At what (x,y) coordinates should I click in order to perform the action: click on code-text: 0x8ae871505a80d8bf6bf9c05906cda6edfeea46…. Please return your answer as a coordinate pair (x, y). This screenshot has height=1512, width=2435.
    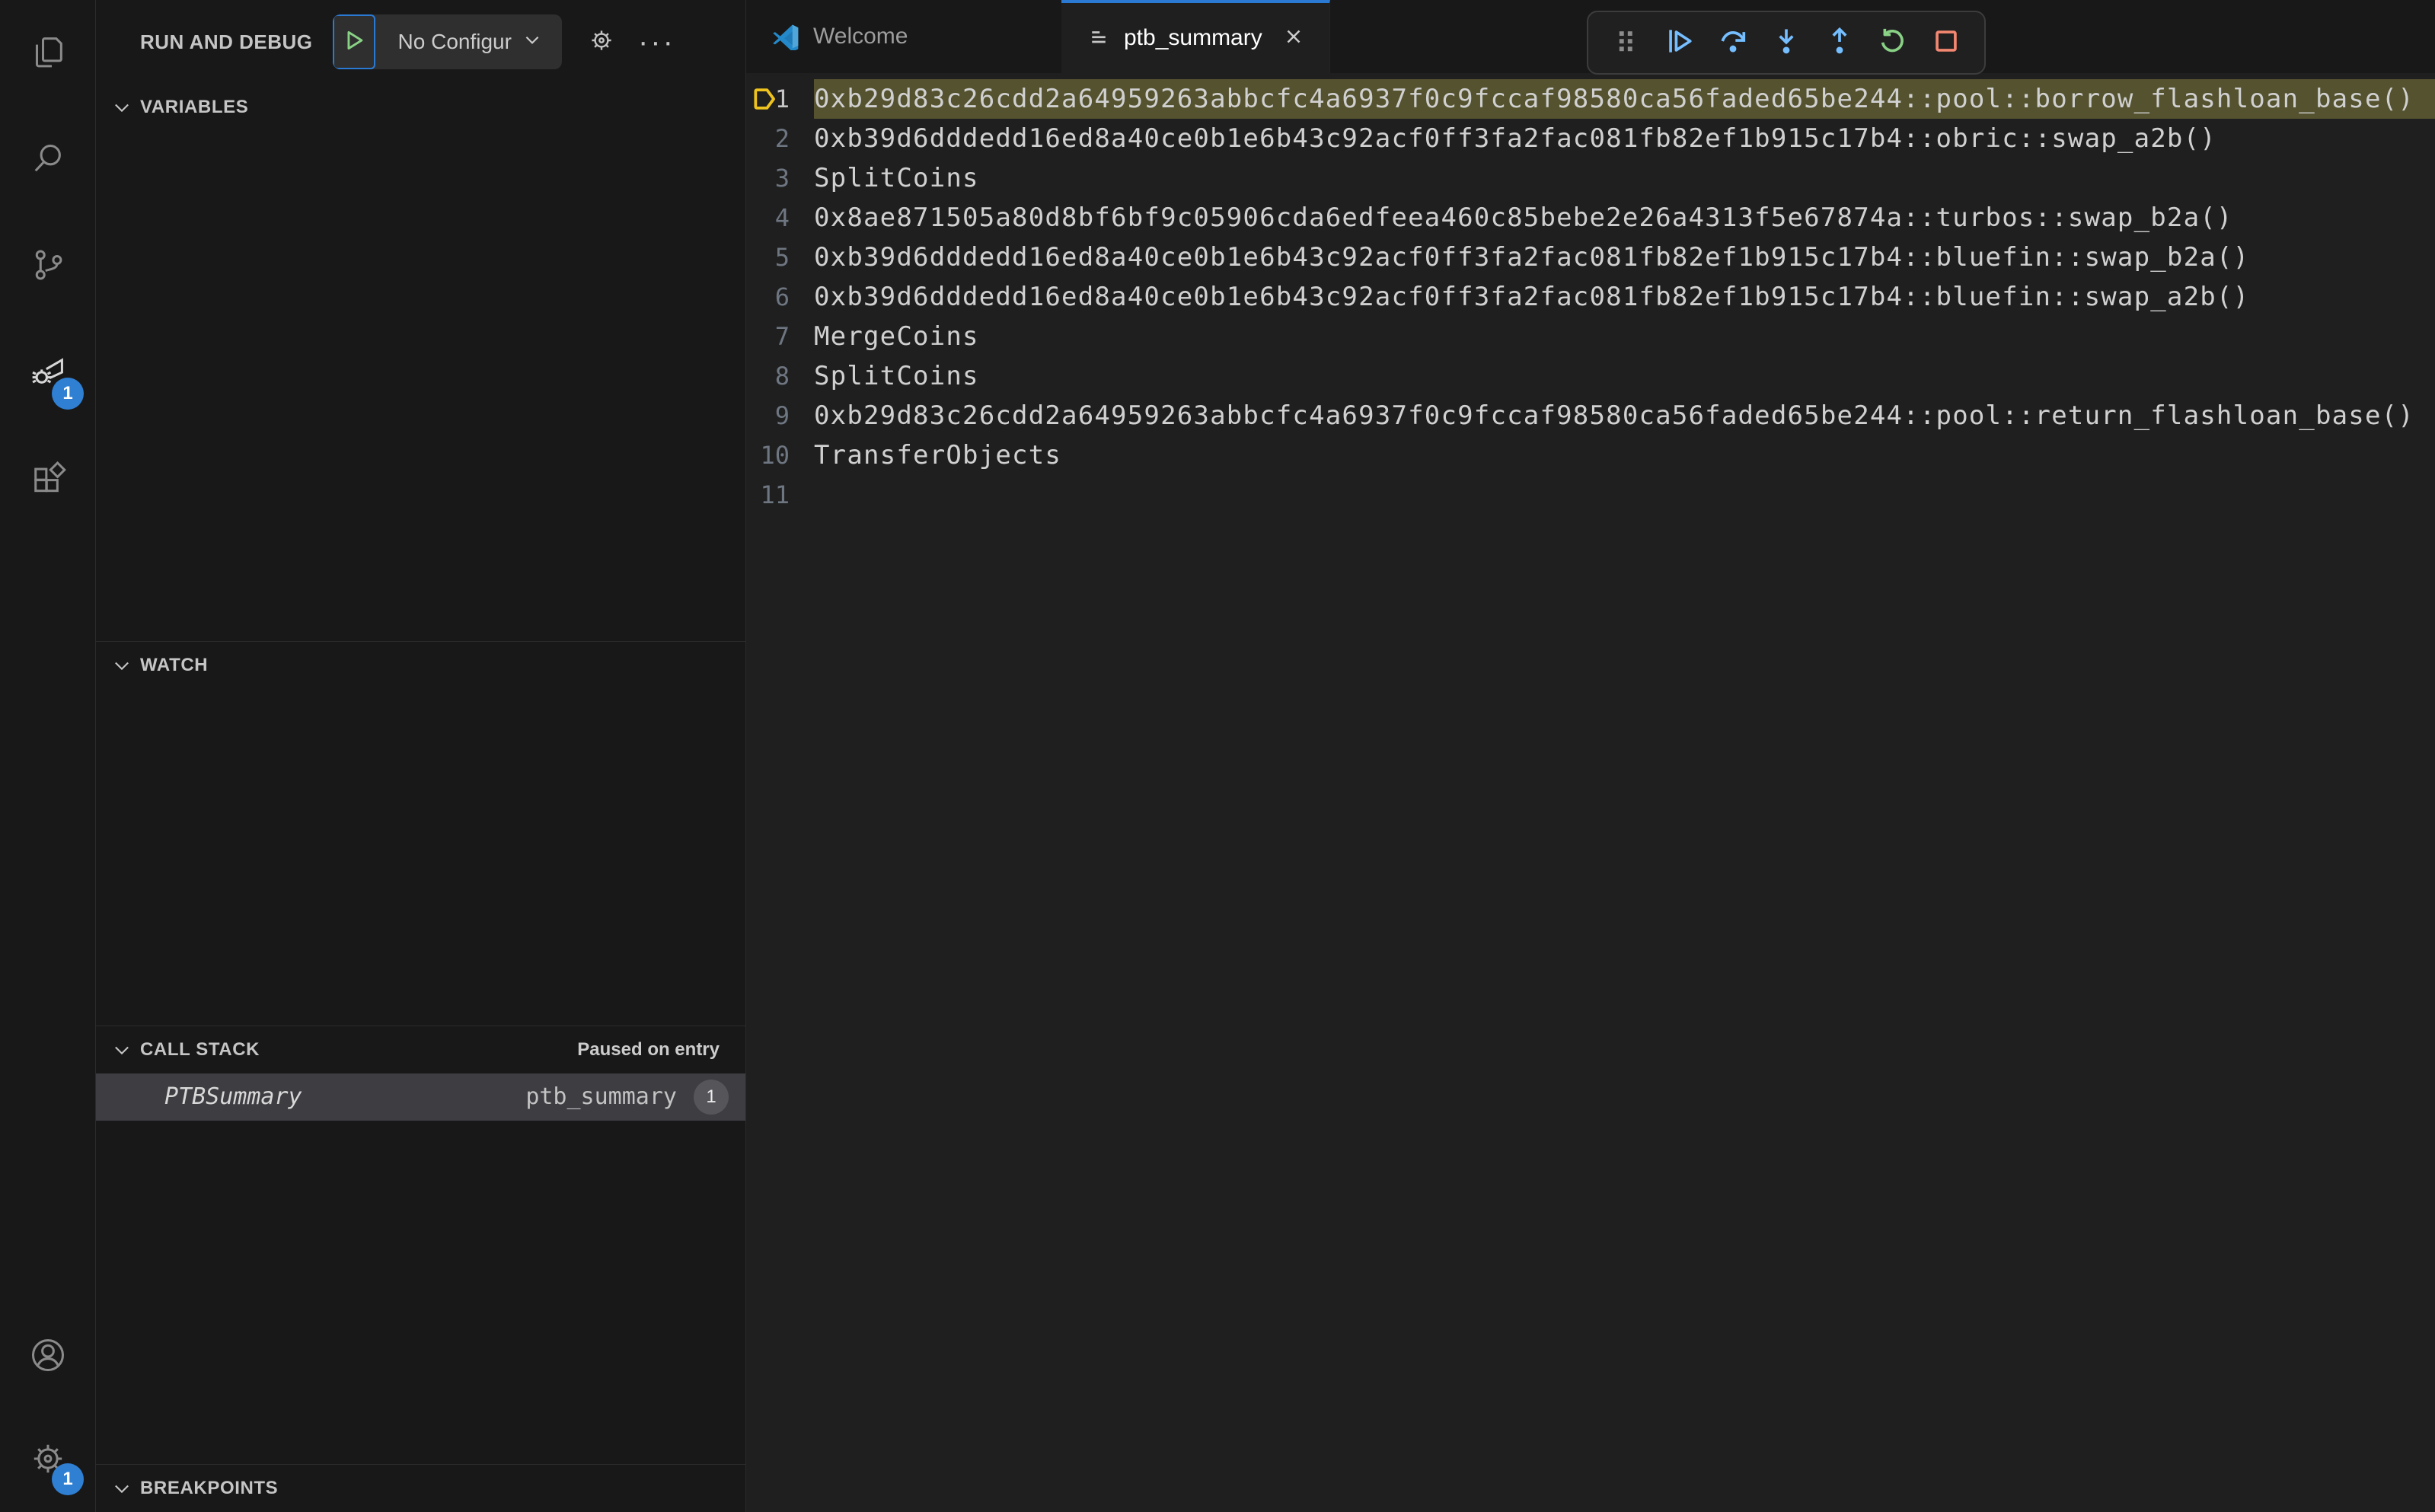
    Looking at the image, I should click on (1624, 218).